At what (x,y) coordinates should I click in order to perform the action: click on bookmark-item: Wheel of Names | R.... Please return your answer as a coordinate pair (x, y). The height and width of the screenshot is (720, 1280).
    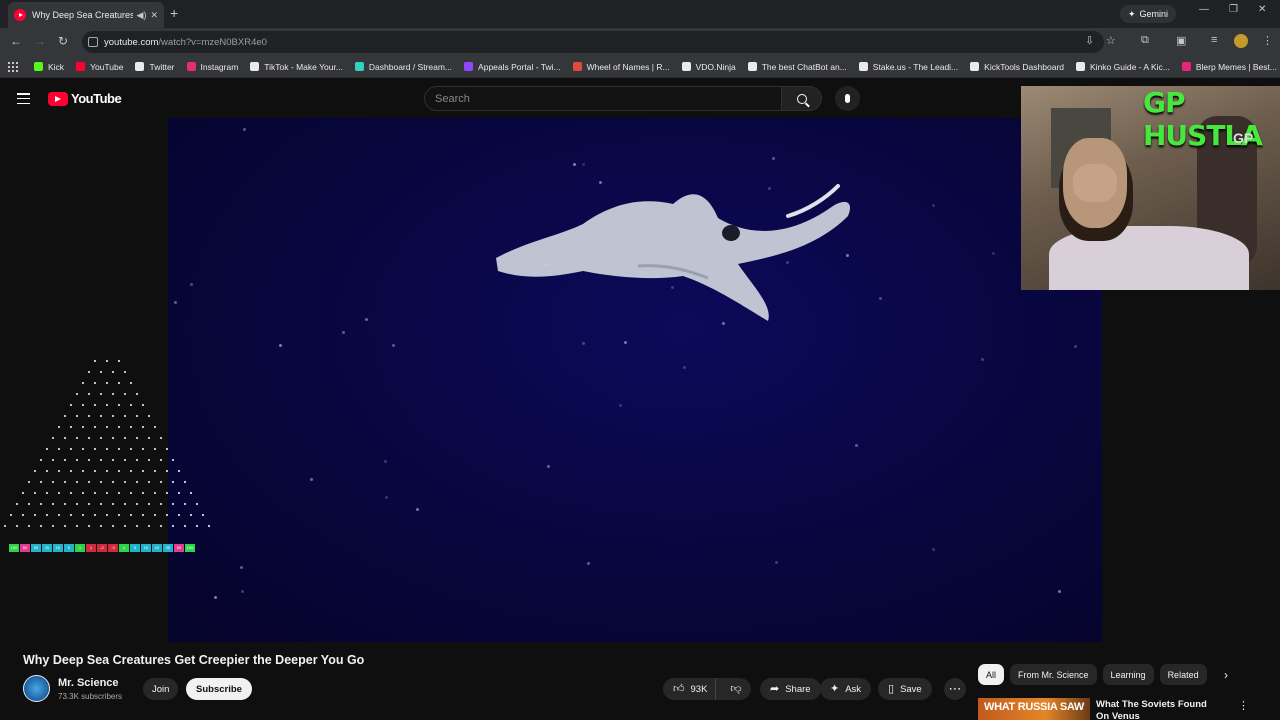
    Looking at the image, I should click on (621, 67).